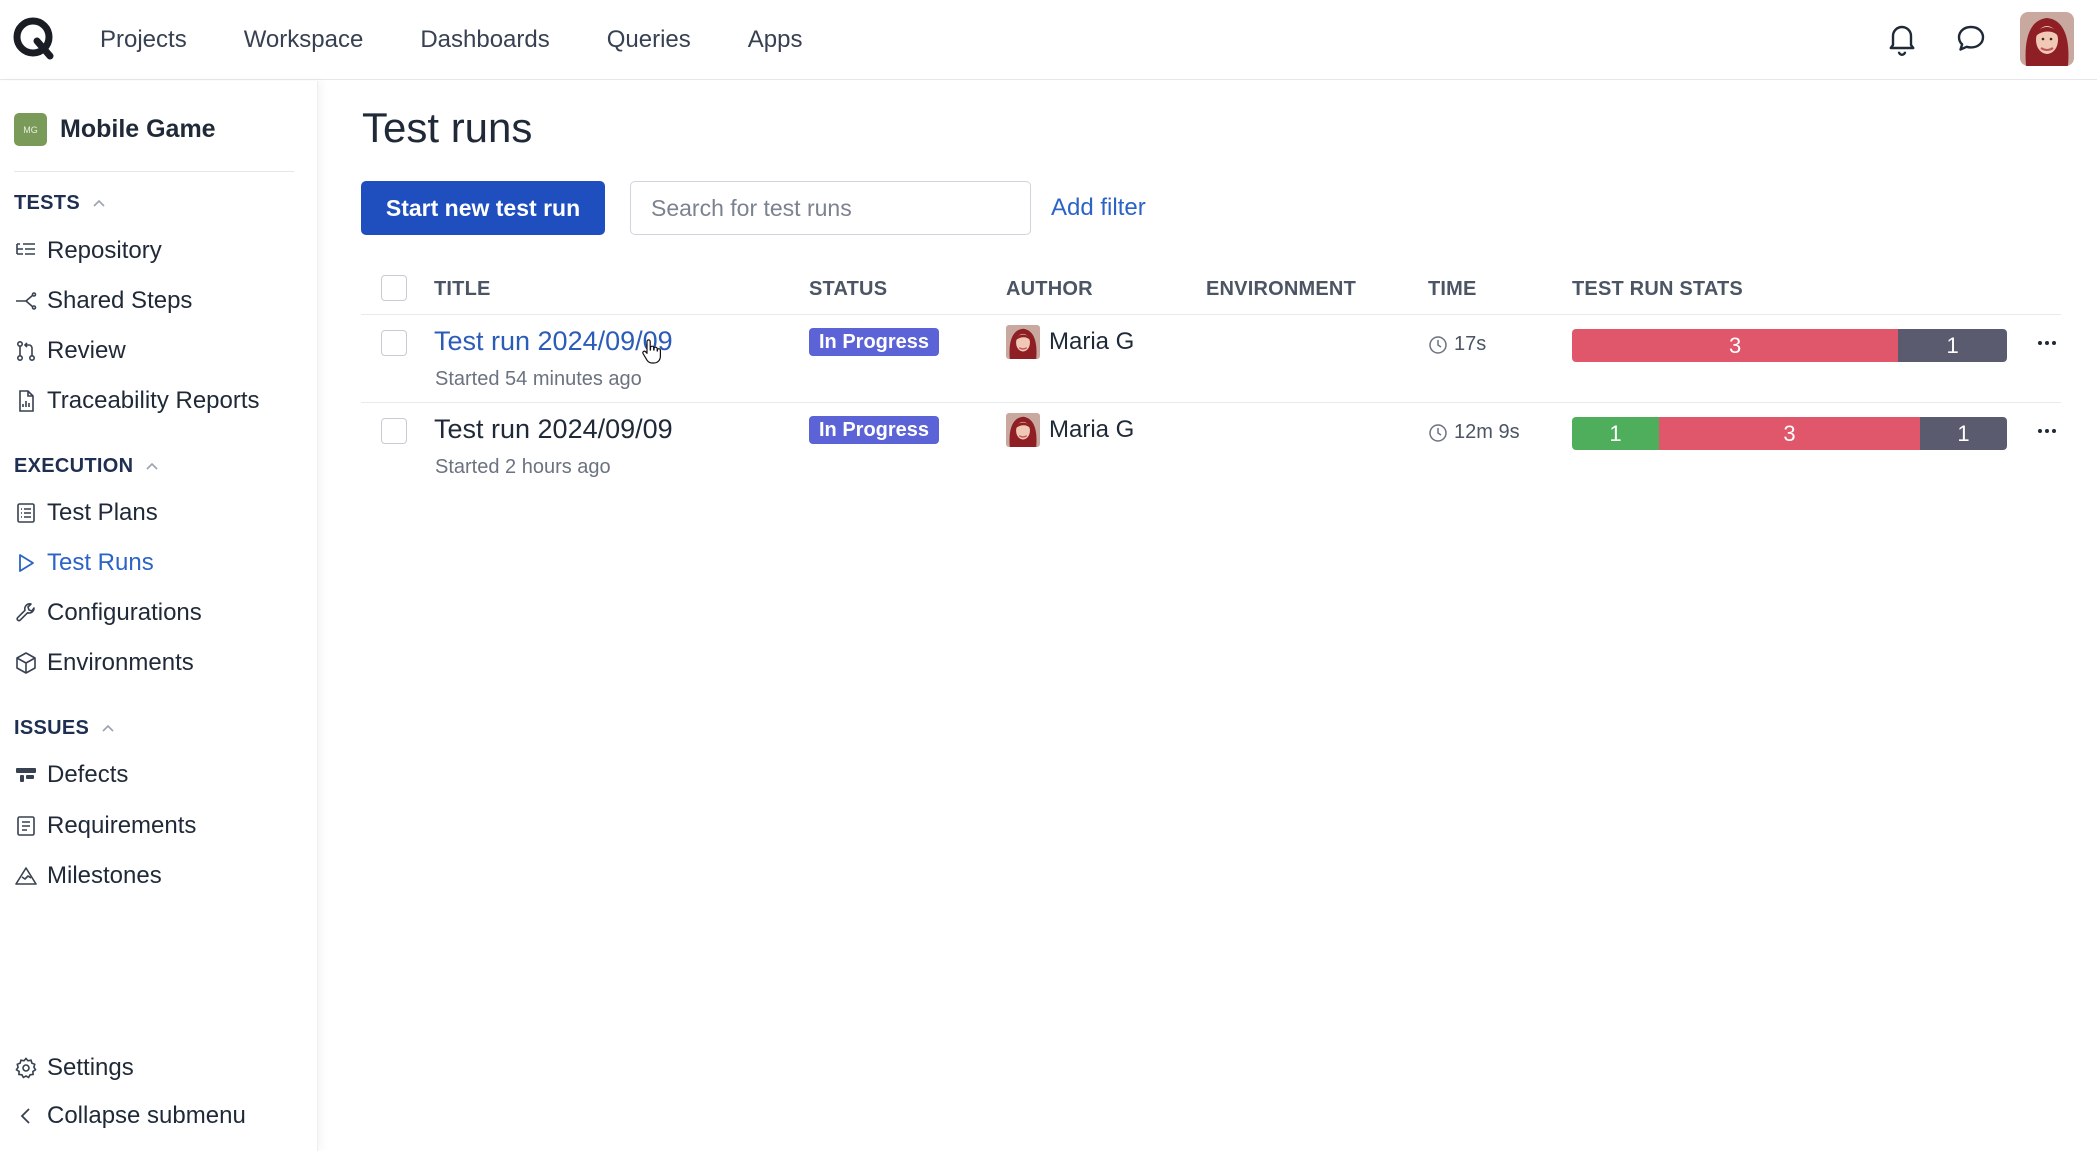  Describe the element at coordinates (138, 129) in the screenshot. I see `project-name: Mobile Game` at that location.